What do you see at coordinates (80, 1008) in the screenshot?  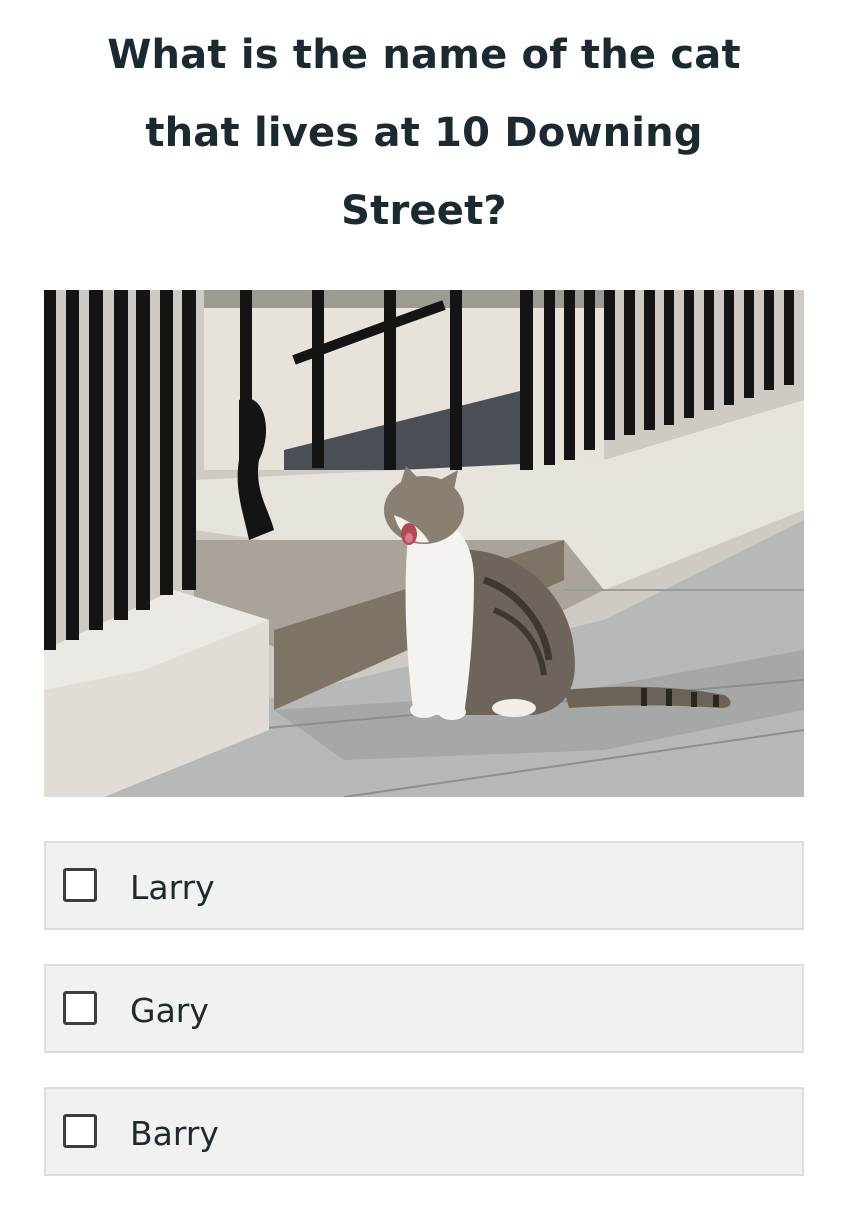 I see `checkbox-gary` at bounding box center [80, 1008].